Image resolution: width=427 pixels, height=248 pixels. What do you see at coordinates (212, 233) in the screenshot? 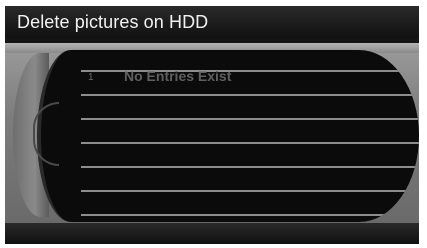
I see `bottom-bar` at bounding box center [212, 233].